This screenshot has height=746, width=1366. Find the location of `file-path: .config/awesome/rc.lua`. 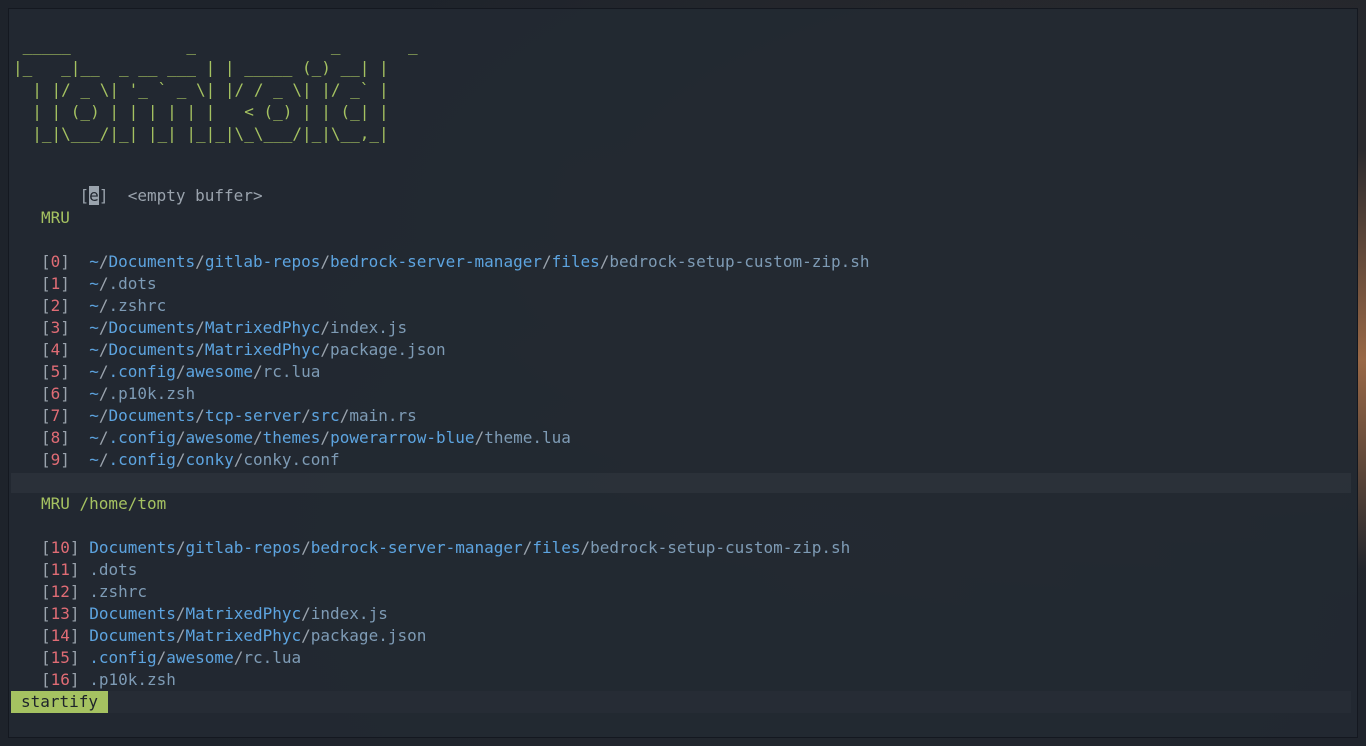

file-path: .config/awesome/rc.lua is located at coordinates (195, 657).